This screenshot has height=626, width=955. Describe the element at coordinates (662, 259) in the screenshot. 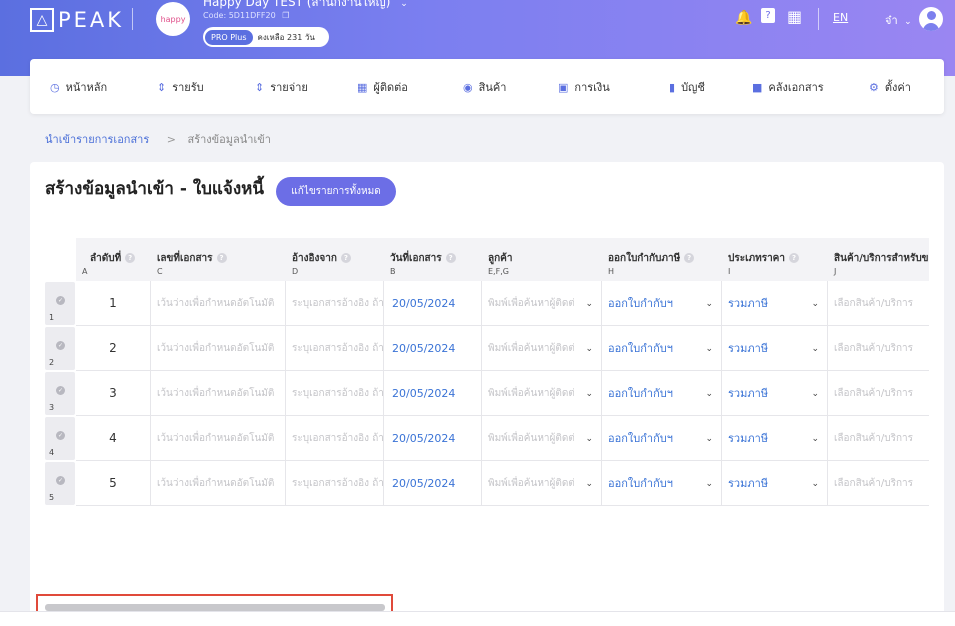

I see `col-header-tax-invoice: ออกใบกำกับภาษี? H` at that location.